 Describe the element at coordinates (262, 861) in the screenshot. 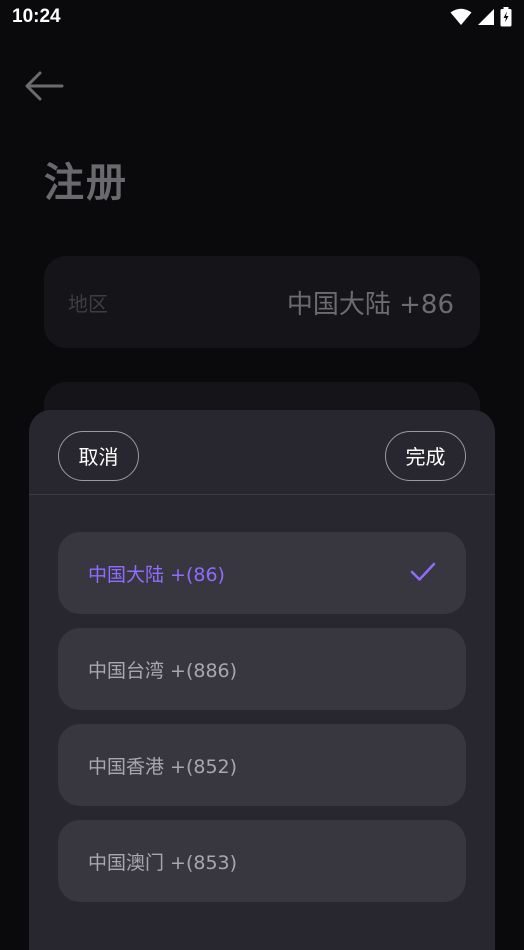

I see `region-option-macau: 中国澳门 +(853)` at that location.